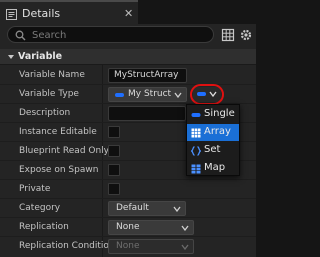 The height and width of the screenshot is (257, 320). I want to click on menu-item-label: Map, so click(215, 167).